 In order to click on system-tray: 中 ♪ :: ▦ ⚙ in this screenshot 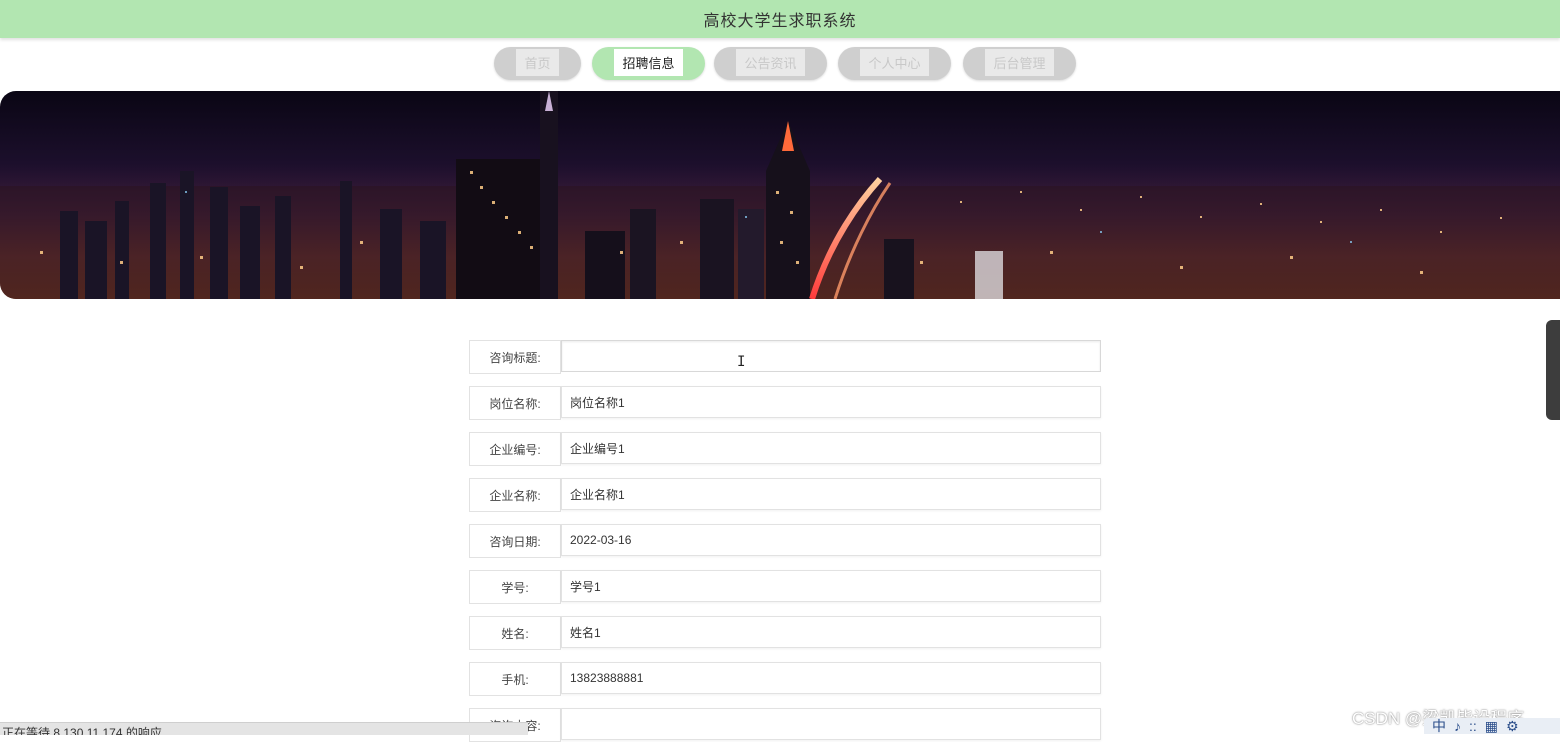, I will do `click(1492, 726)`.